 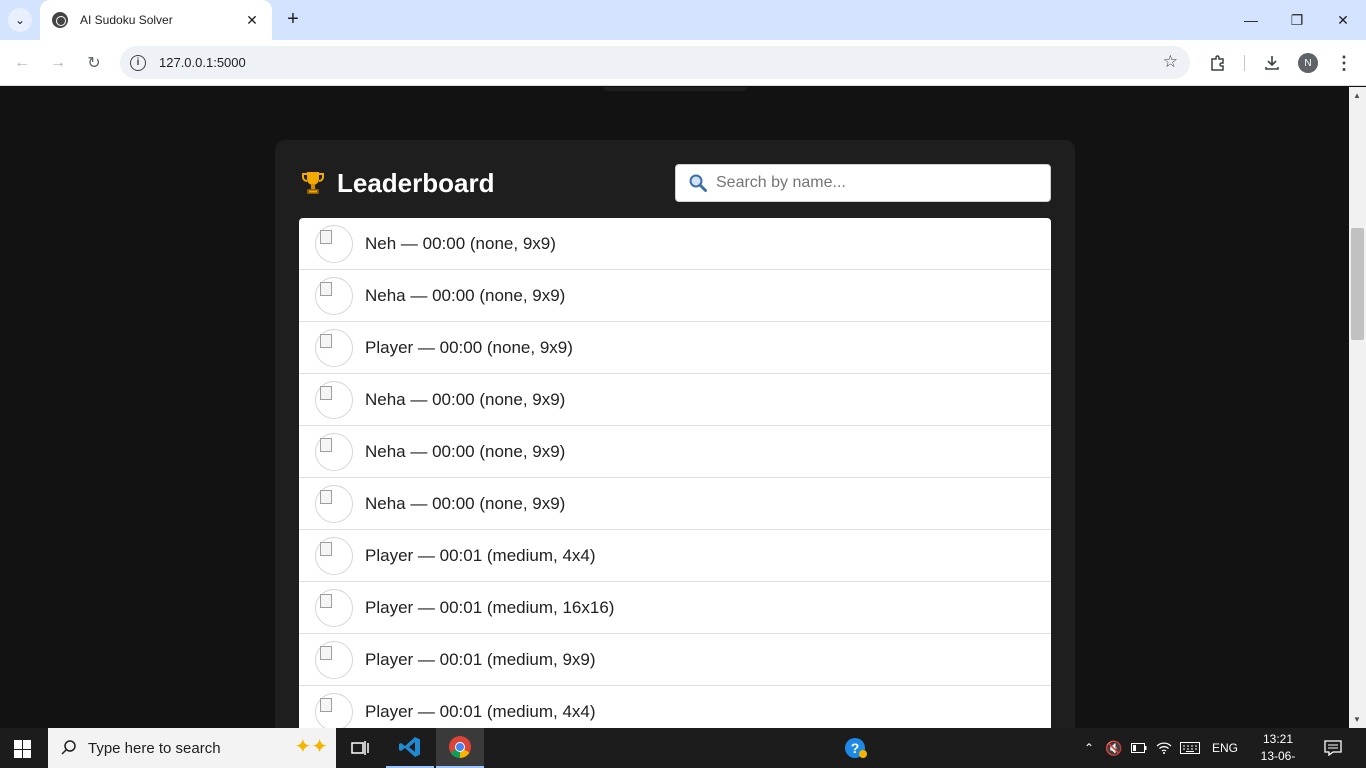 What do you see at coordinates (1357, 284) in the screenshot?
I see `scrollbar-thumb` at bounding box center [1357, 284].